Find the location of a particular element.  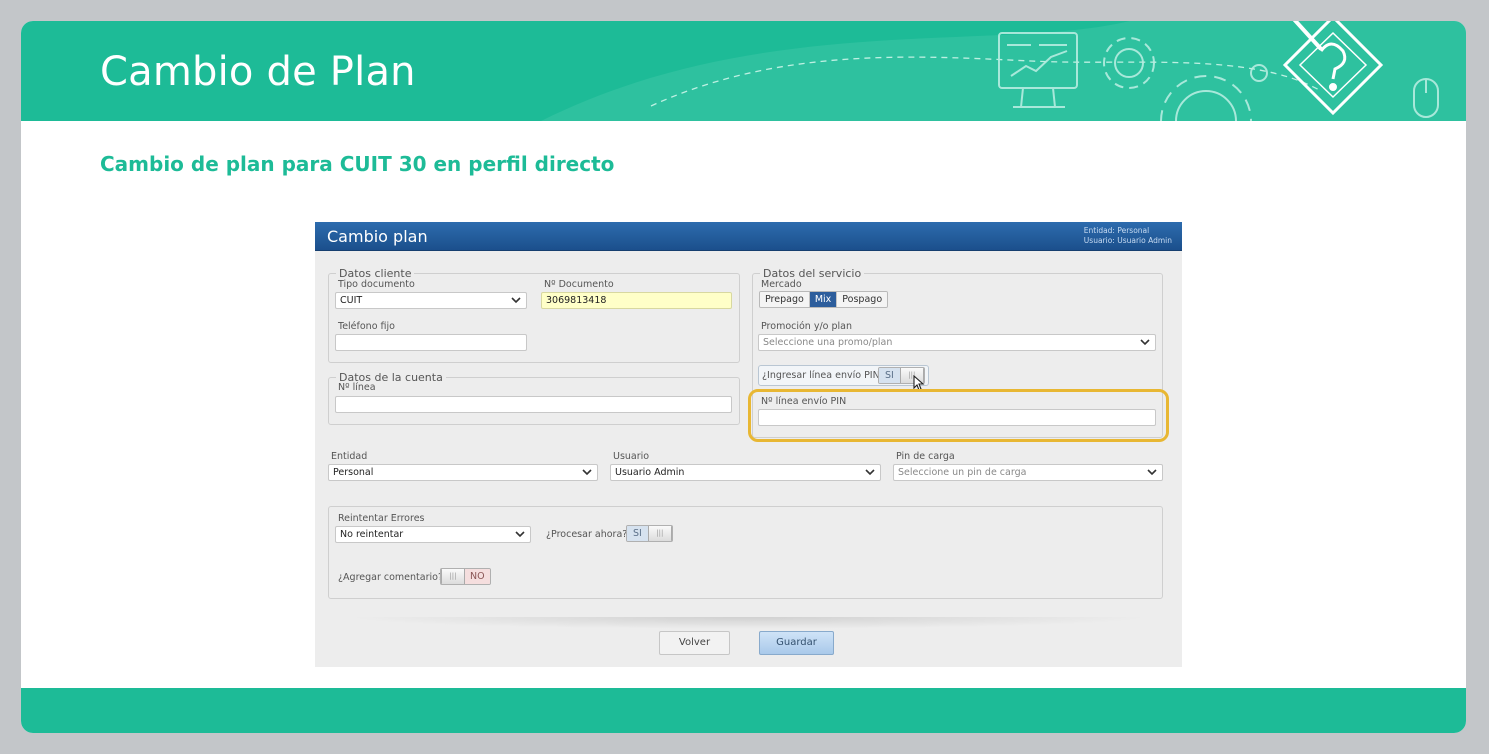

usuario-label: Usuario is located at coordinates (631, 456).